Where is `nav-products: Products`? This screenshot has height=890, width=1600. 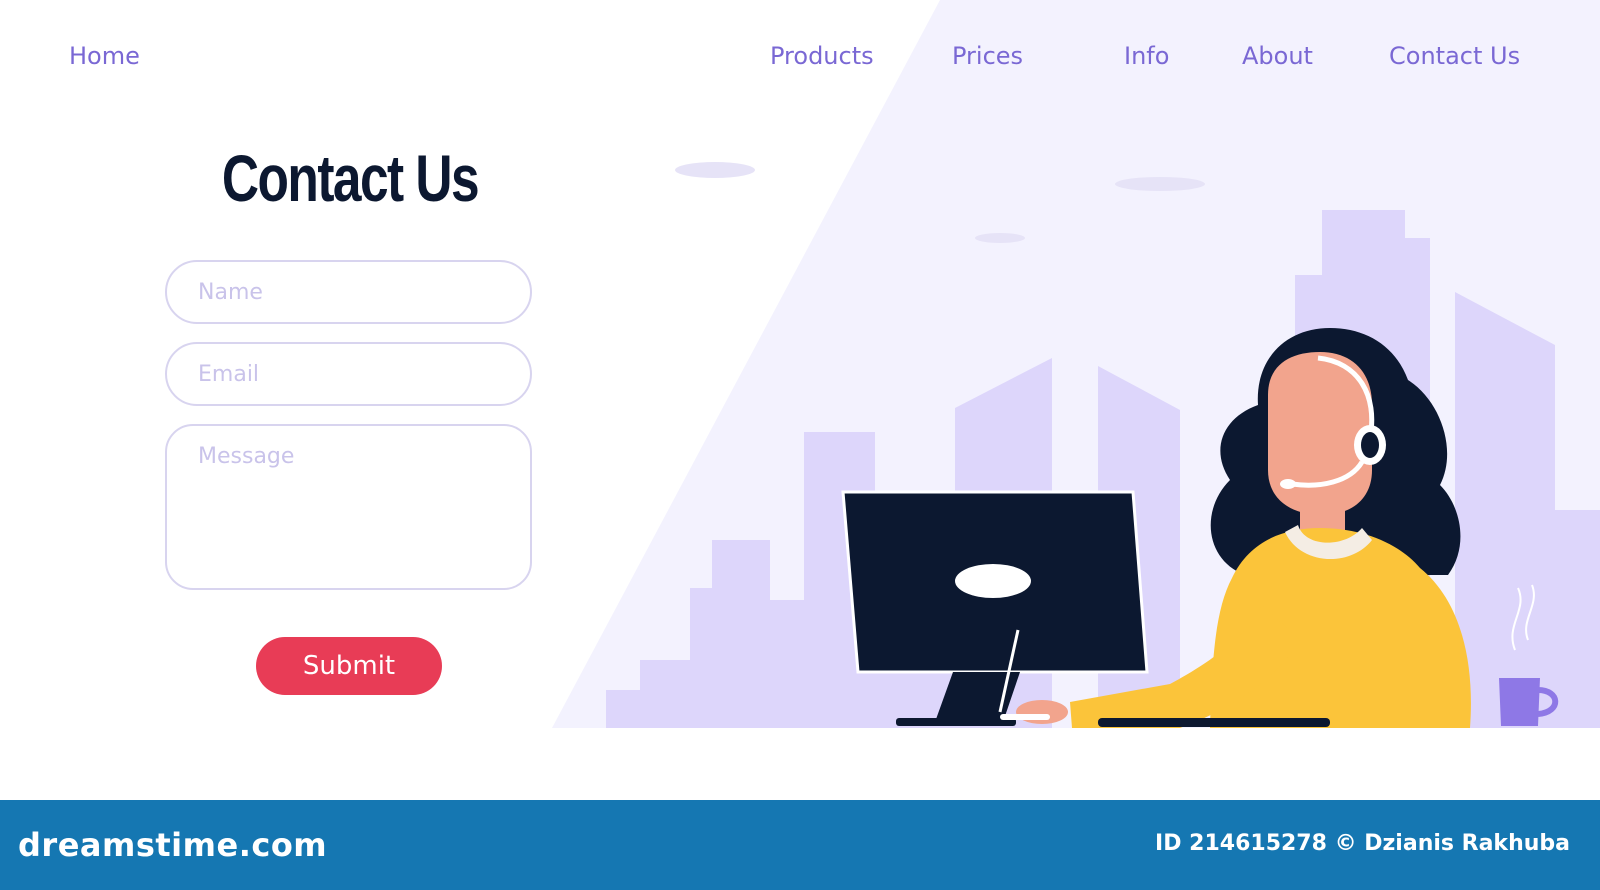
nav-products: Products is located at coordinates (822, 56).